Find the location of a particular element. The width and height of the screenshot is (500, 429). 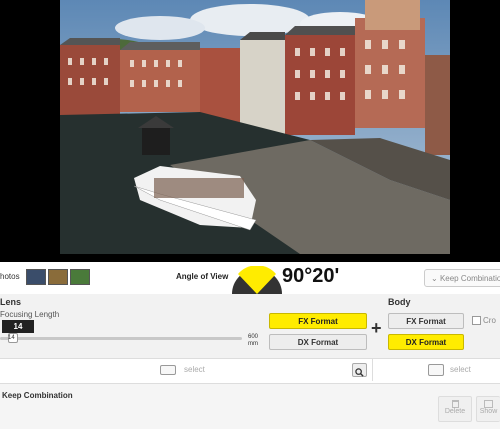

lens-section-title: Lens is located at coordinates (11, 302).